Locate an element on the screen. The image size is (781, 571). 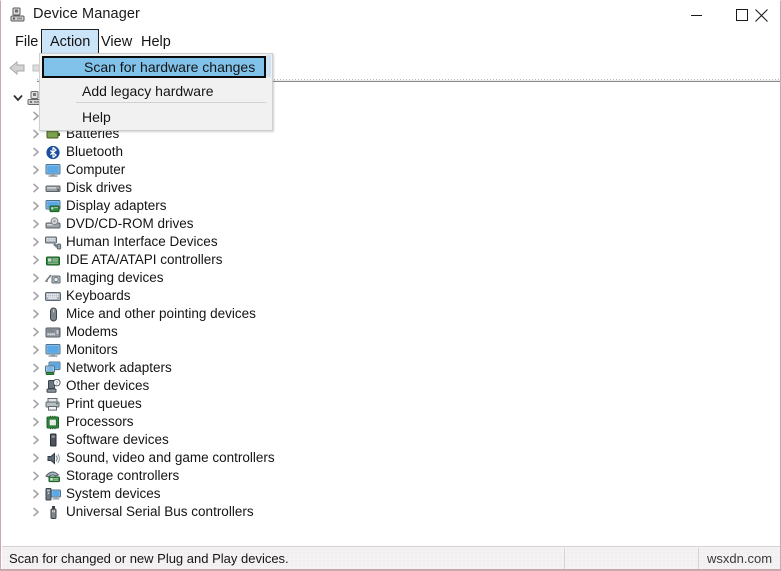
tree-item: Mice and other pointing devices is located at coordinates (142, 314).